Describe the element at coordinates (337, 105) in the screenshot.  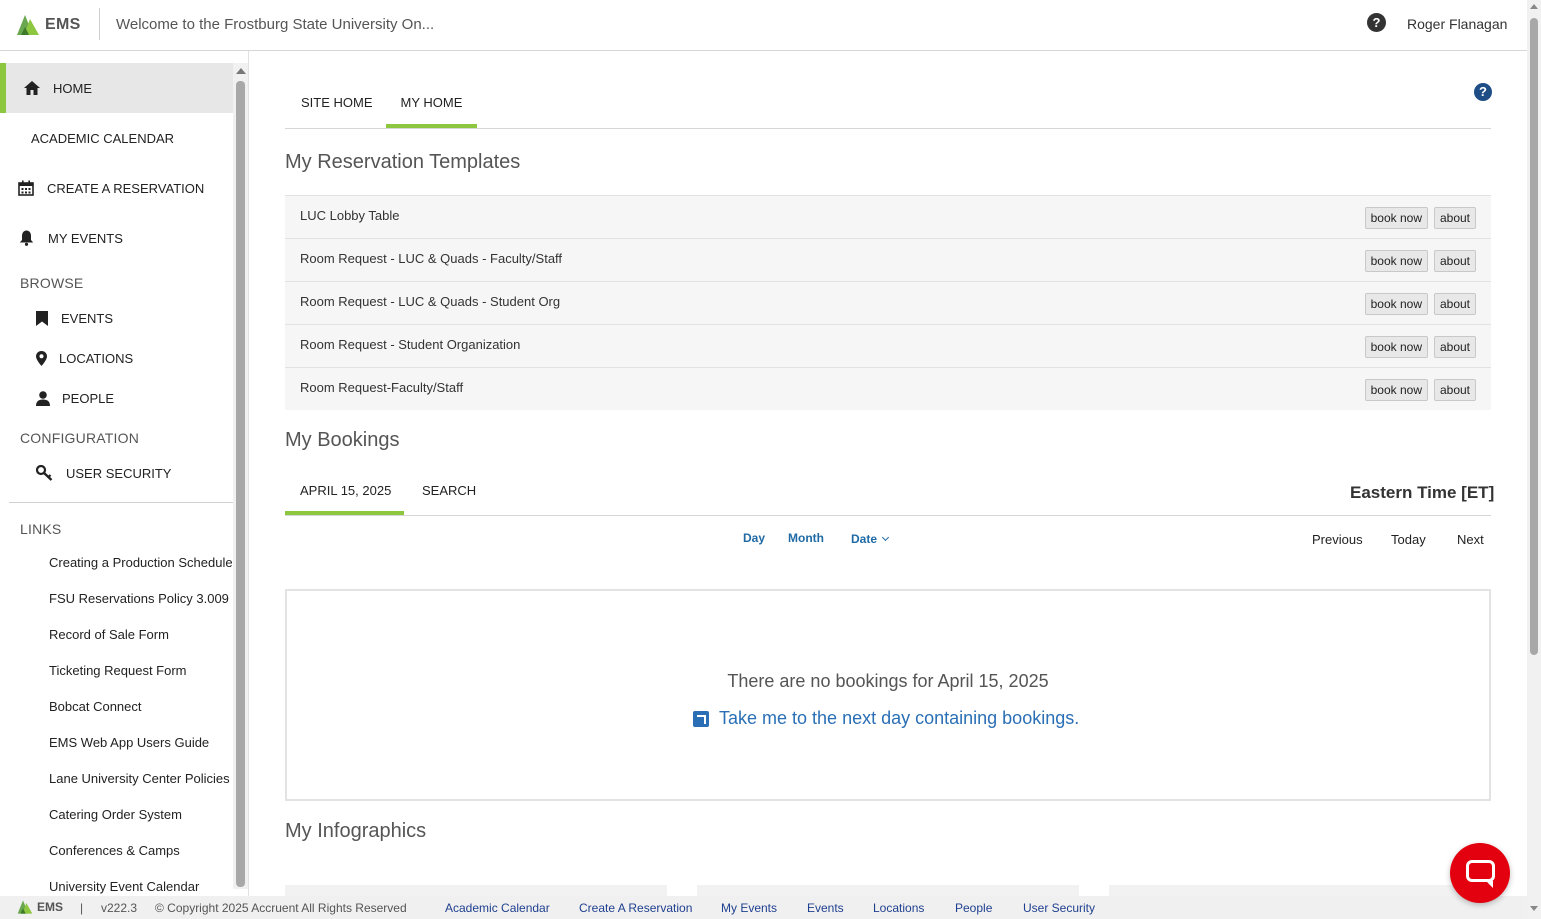
I see `tab-site-home: SITE HOME` at that location.